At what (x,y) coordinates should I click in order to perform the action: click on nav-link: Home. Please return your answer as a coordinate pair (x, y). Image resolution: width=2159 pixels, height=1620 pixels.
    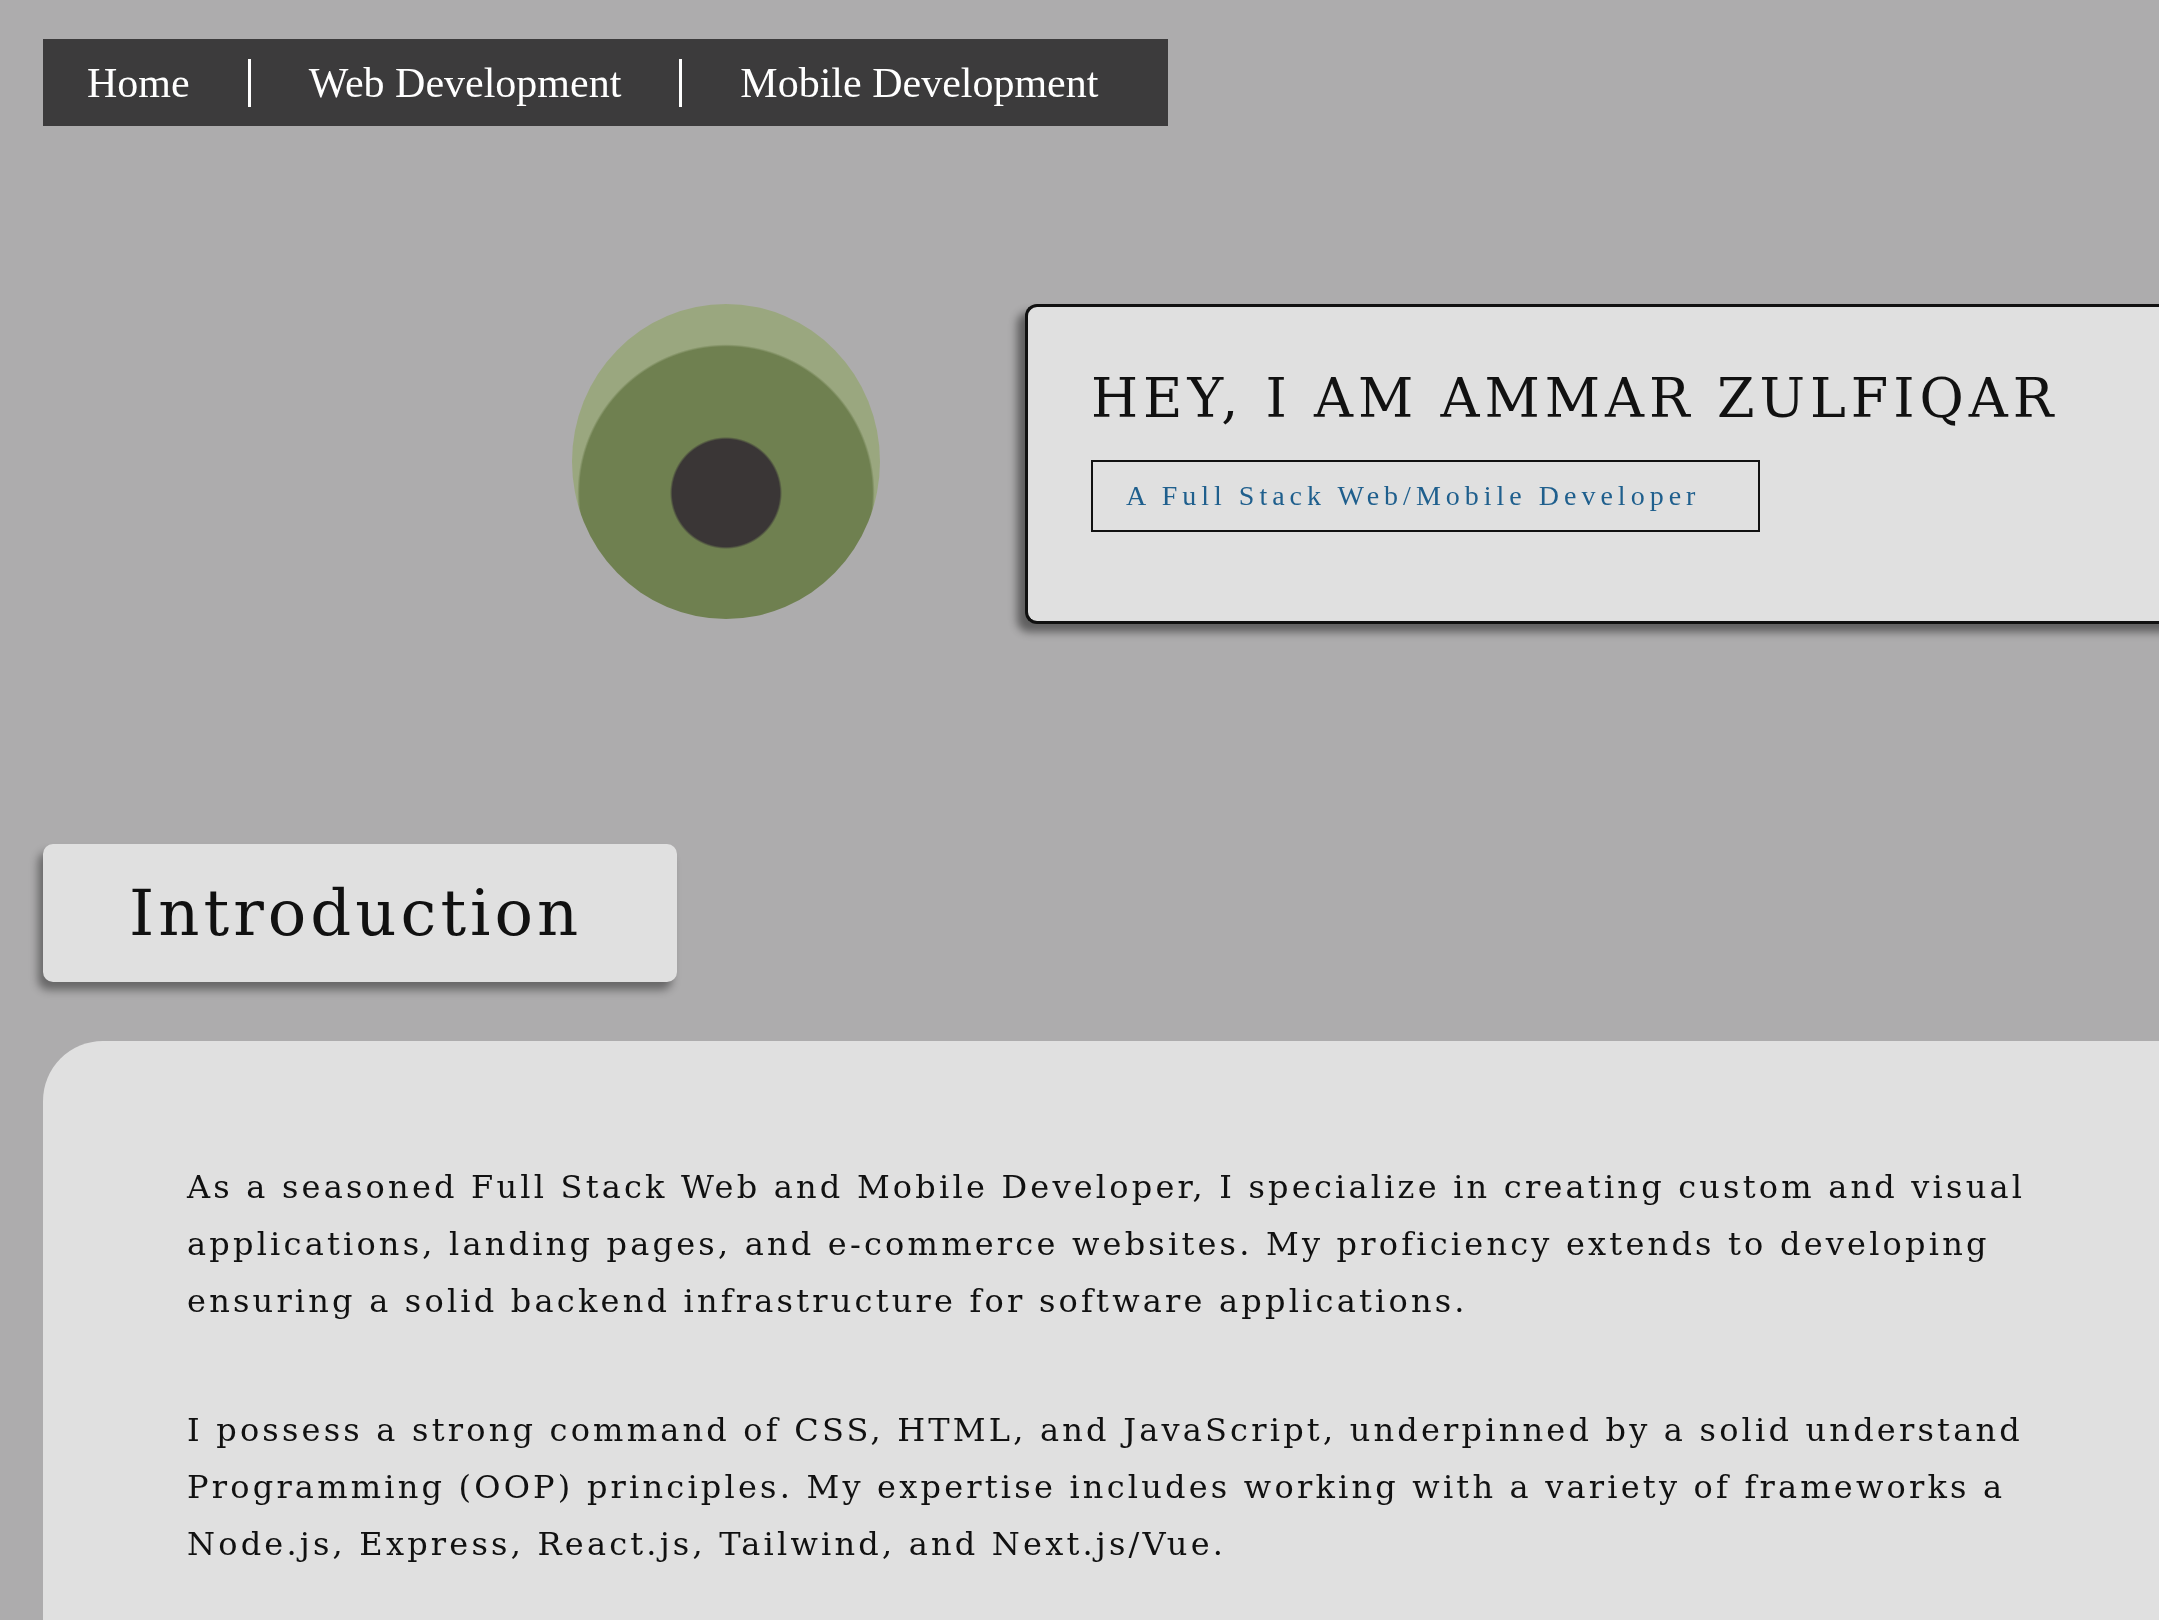
    Looking at the image, I should click on (138, 82).